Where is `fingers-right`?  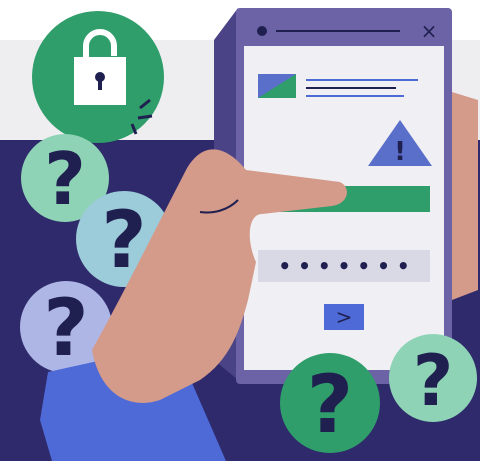 fingers-right is located at coordinates (465, 196).